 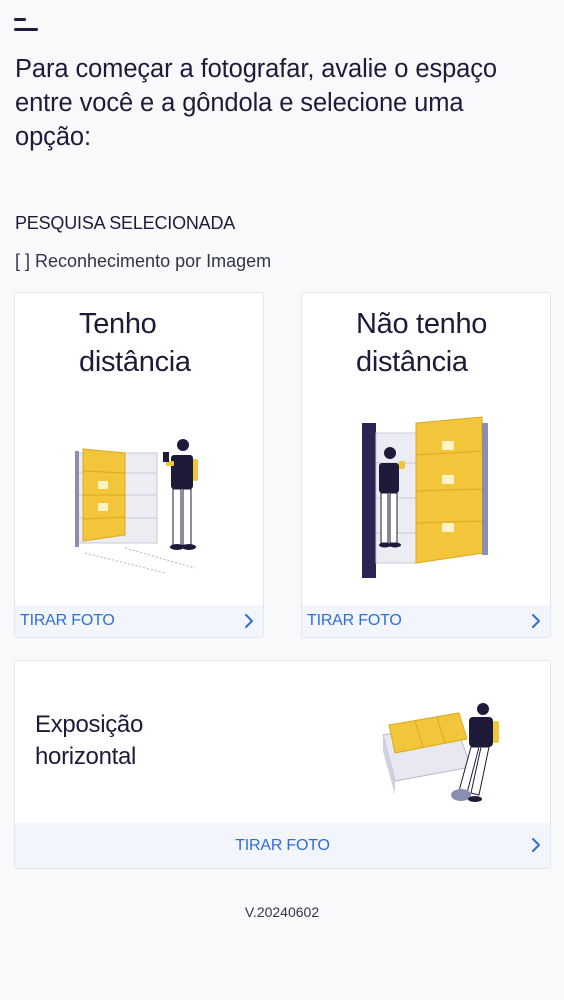 I want to click on option-title-line2: horizontal, so click(x=86, y=756).